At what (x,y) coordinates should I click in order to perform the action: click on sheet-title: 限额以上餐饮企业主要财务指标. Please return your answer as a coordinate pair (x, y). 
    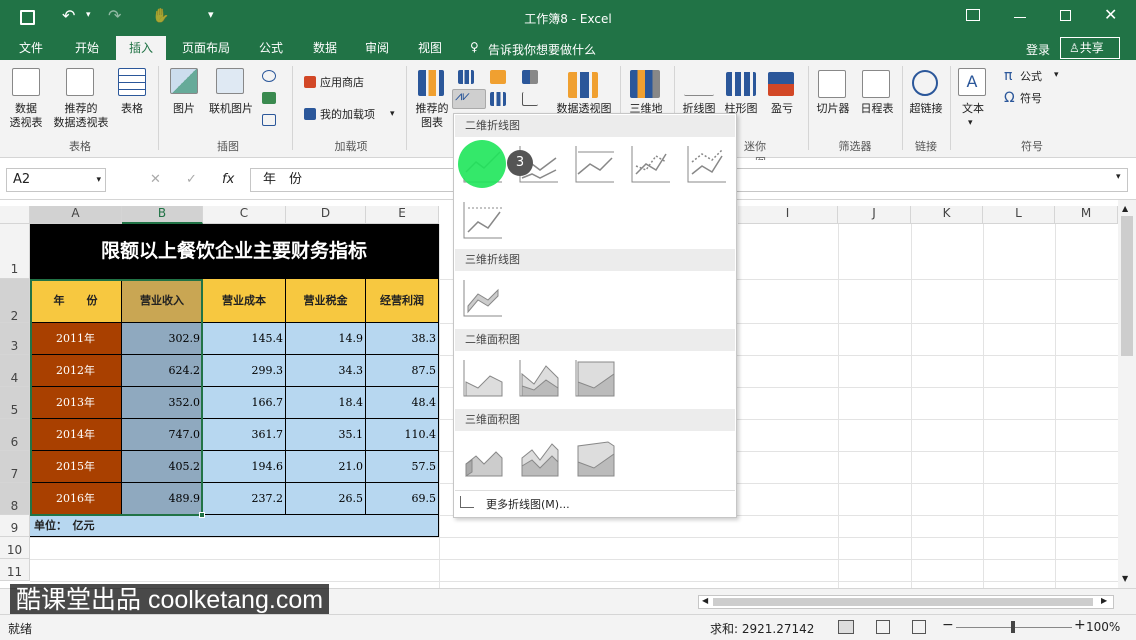
    Looking at the image, I should click on (234, 251).